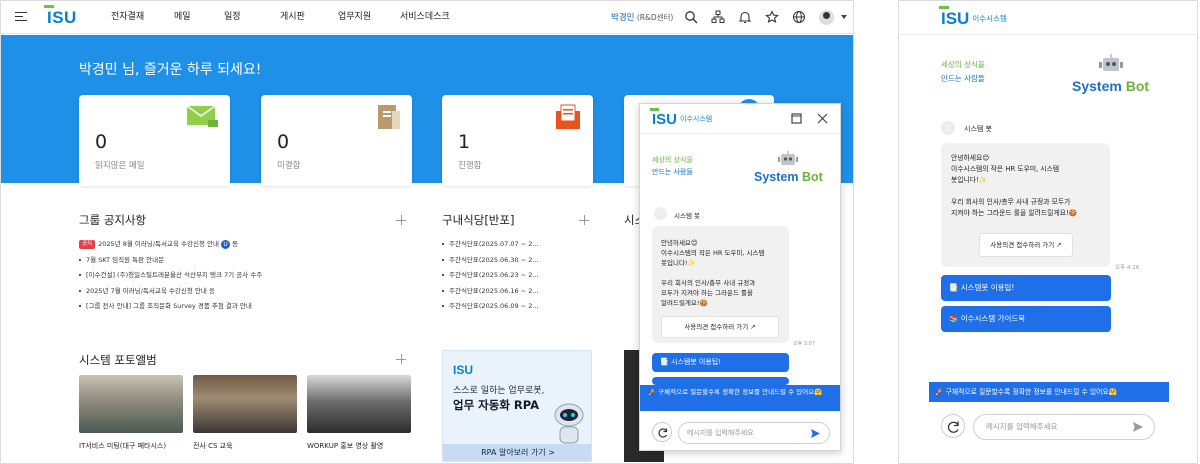 The width and height of the screenshot is (1200, 464). What do you see at coordinates (660, 213) in the screenshot?
I see `bot-avatar-icon` at bounding box center [660, 213].